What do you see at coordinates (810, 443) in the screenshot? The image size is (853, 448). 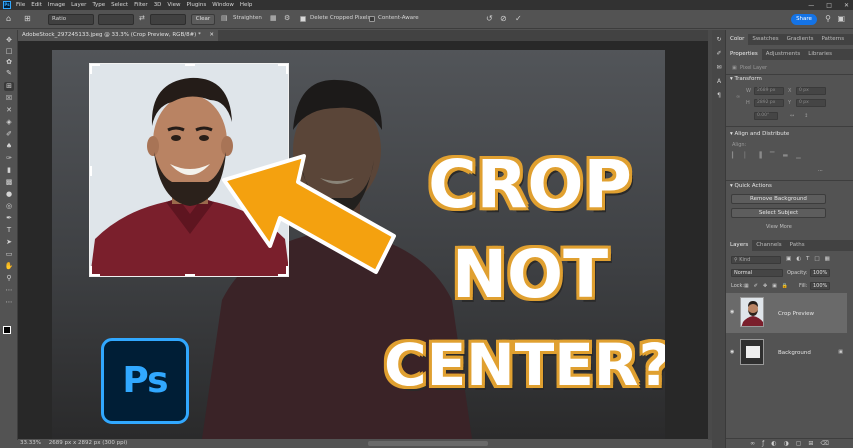 I see `new-layer-icon: ⊞` at bounding box center [810, 443].